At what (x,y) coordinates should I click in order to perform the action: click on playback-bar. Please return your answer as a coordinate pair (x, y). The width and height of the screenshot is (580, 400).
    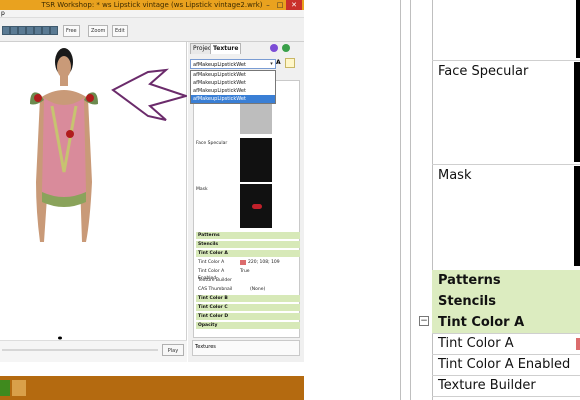
    Looking at the image, I should click on (93, 351).